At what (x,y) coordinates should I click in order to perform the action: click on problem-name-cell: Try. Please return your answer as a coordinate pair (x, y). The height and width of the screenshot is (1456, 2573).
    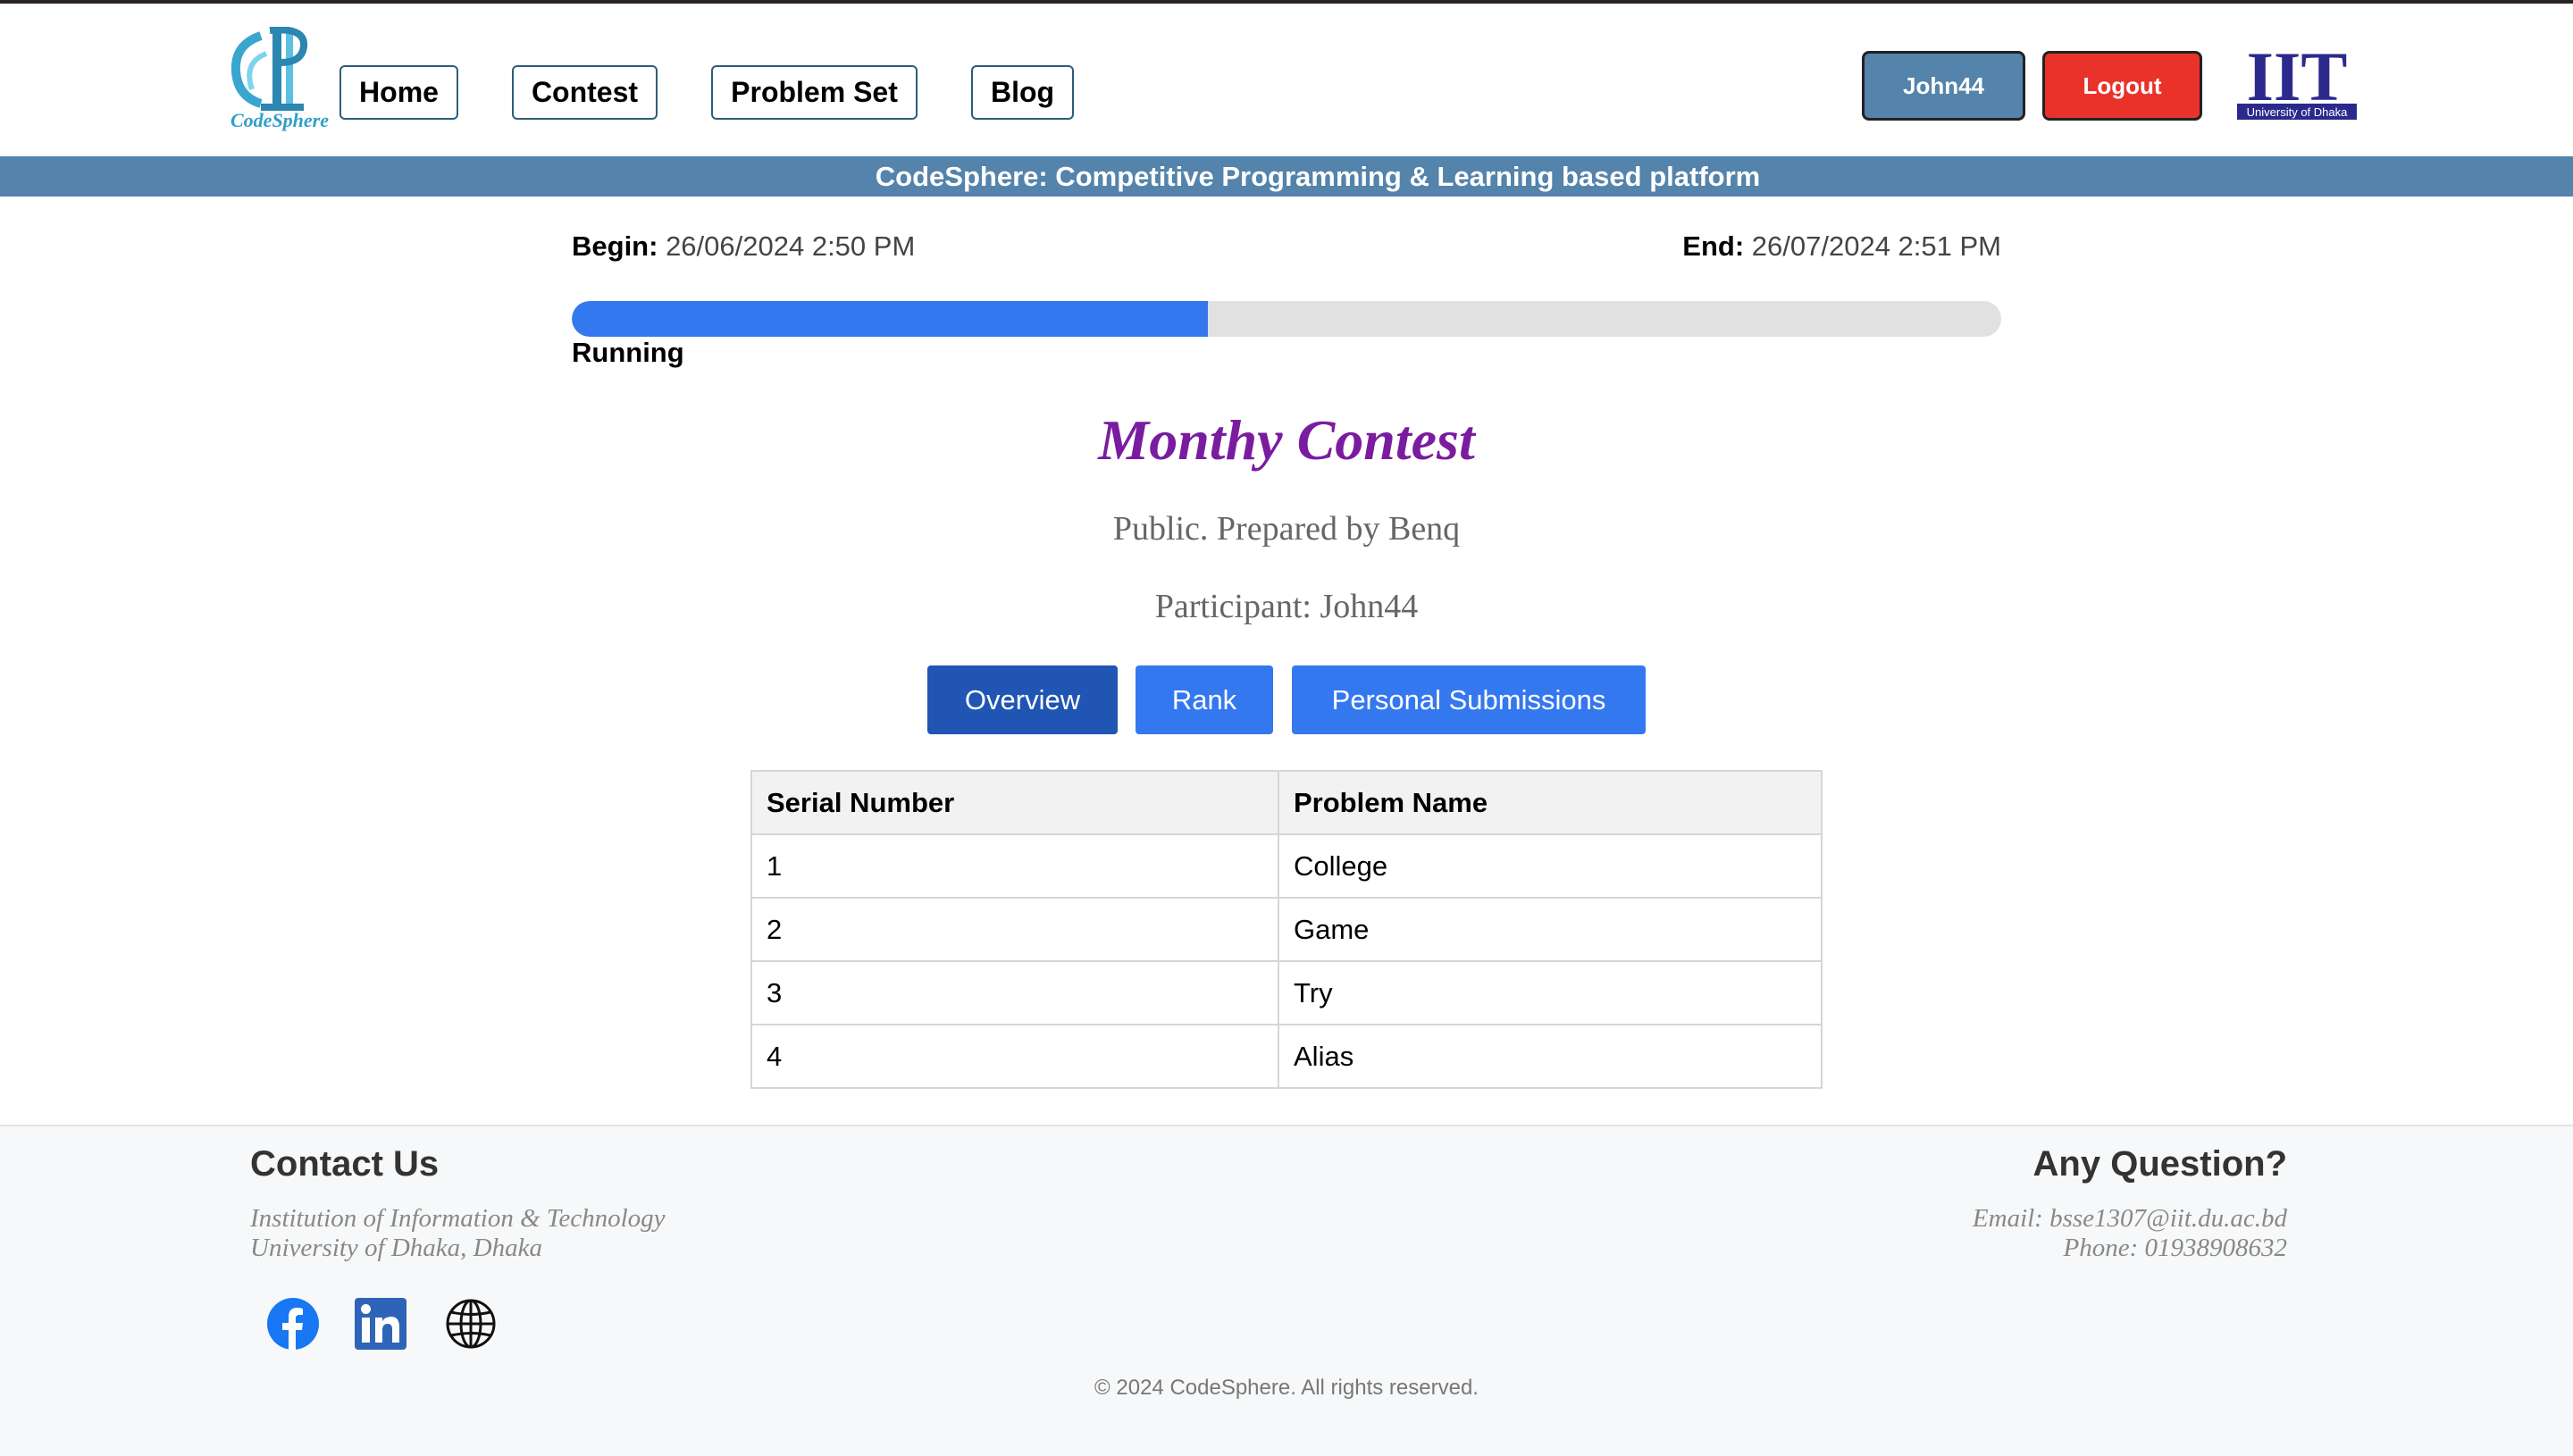
    Looking at the image, I should click on (1550, 992).